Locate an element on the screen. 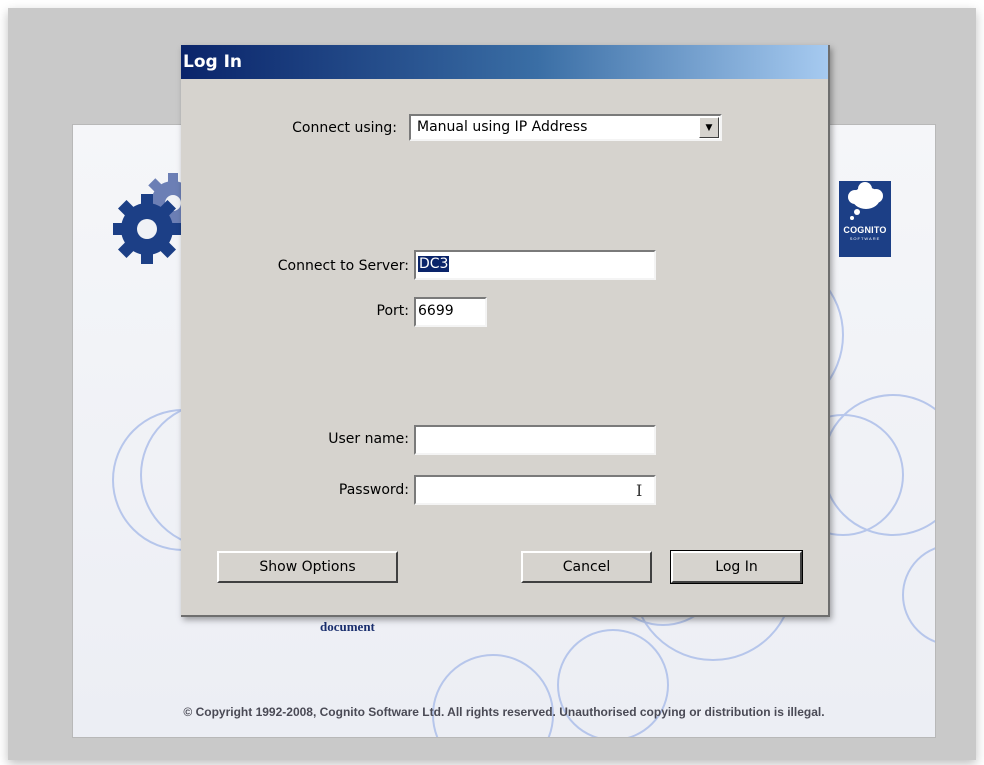  password-label: Password: is located at coordinates (373, 490).